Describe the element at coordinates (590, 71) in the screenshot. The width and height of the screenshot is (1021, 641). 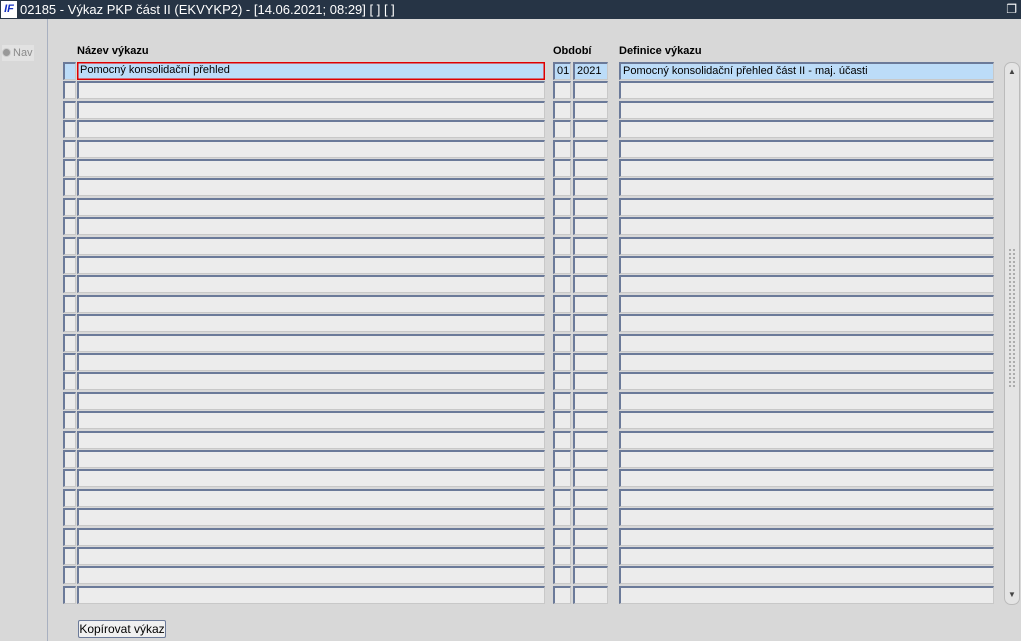
I see `year-field: 2021` at that location.